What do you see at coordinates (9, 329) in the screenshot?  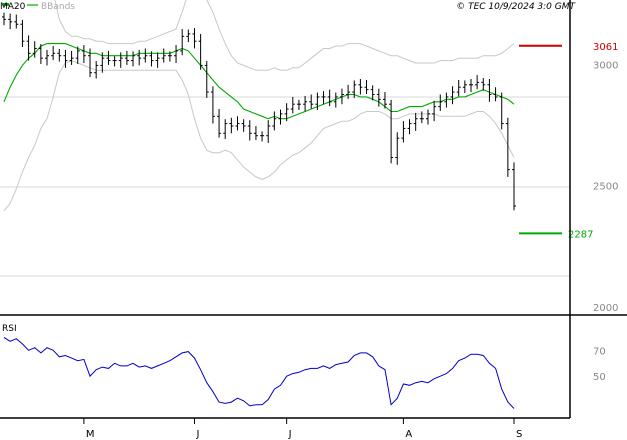 I see `rsi-label: RSI` at bounding box center [9, 329].